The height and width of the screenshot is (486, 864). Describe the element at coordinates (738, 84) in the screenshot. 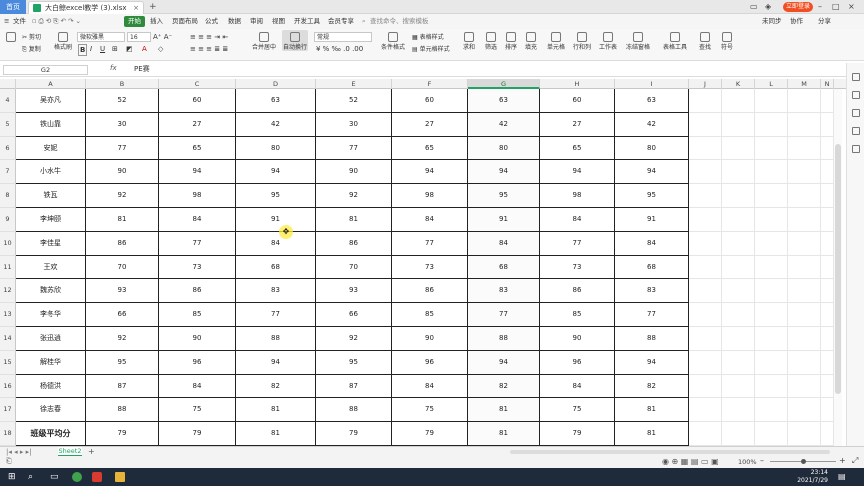

I see `column-header-k: K` at that location.